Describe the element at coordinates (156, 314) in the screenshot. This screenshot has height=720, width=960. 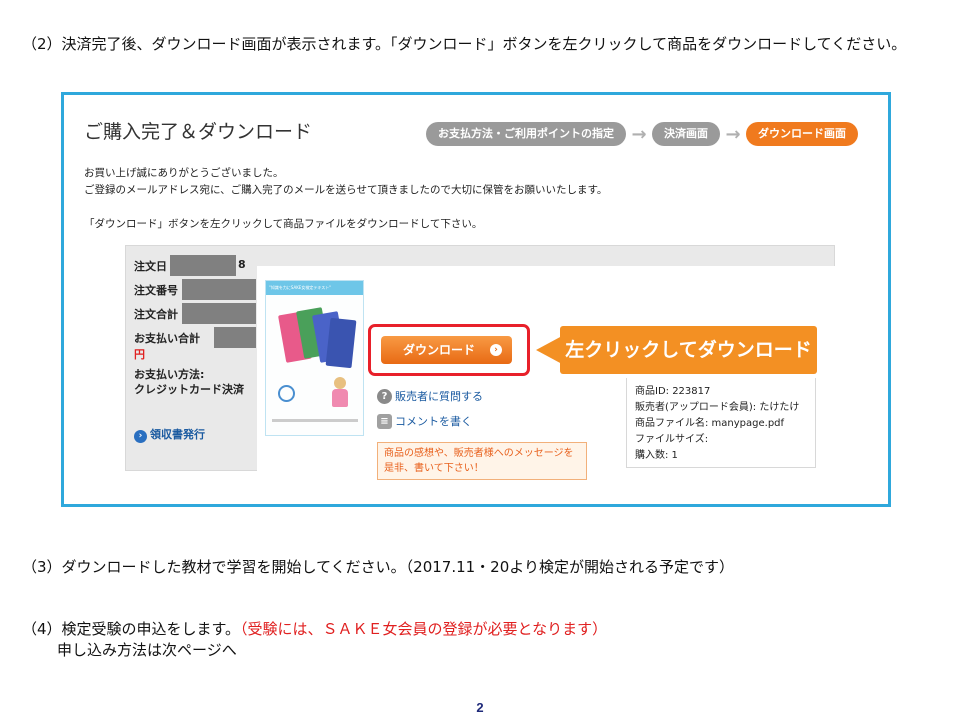
I see `order-total-label: 注文合計` at that location.